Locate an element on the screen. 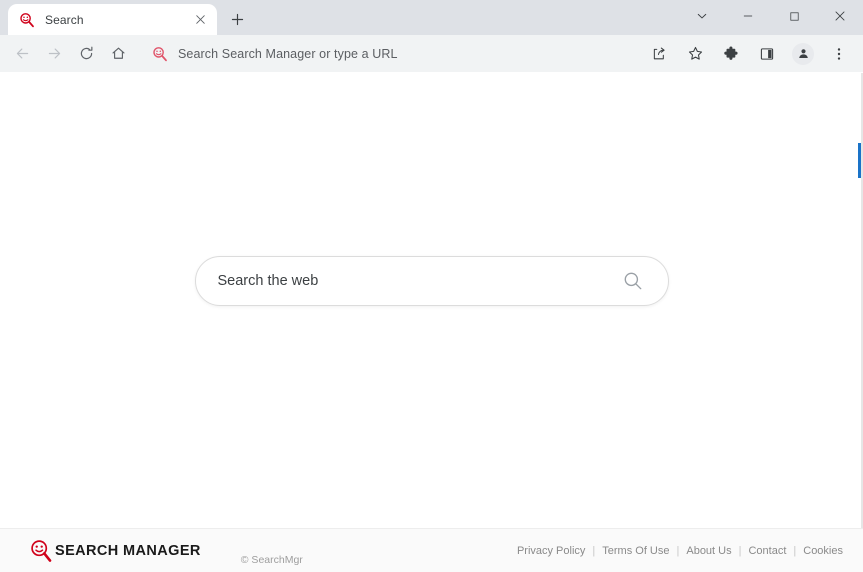 The image size is (863, 572). reload-button is located at coordinates (86, 54).